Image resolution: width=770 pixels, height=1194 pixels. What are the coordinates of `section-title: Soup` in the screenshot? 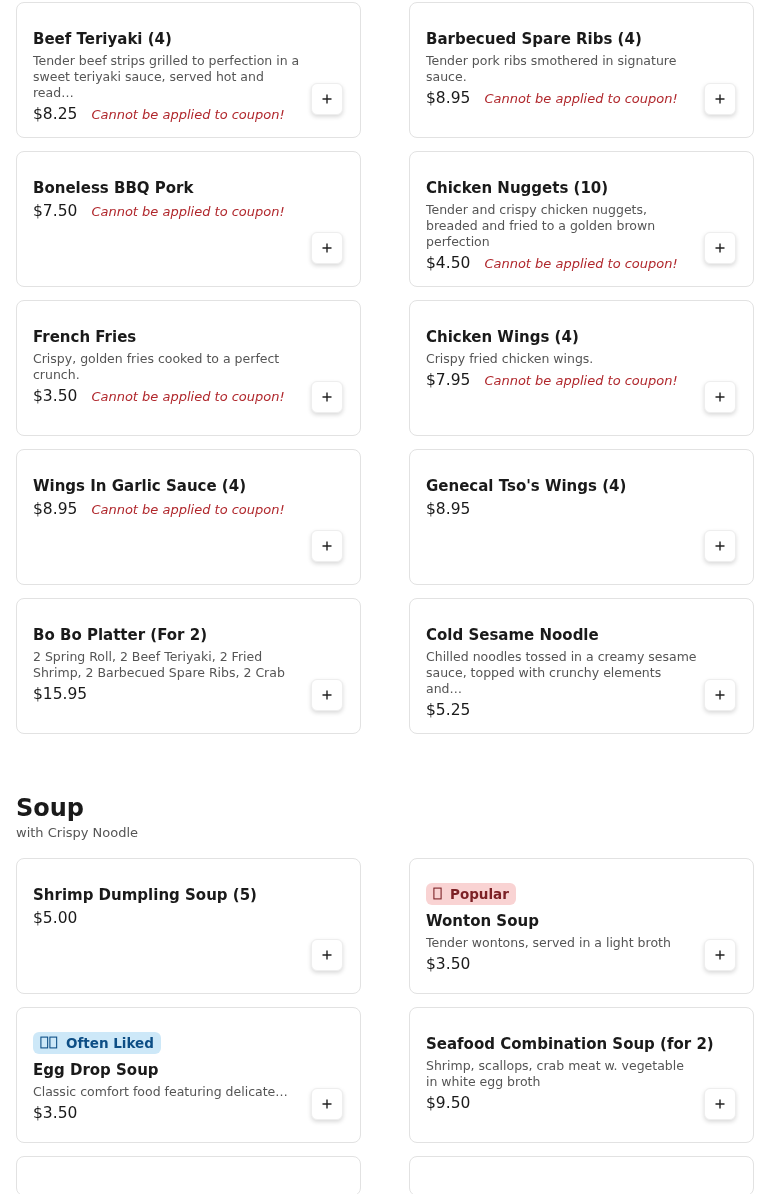 It's located at (51, 808).